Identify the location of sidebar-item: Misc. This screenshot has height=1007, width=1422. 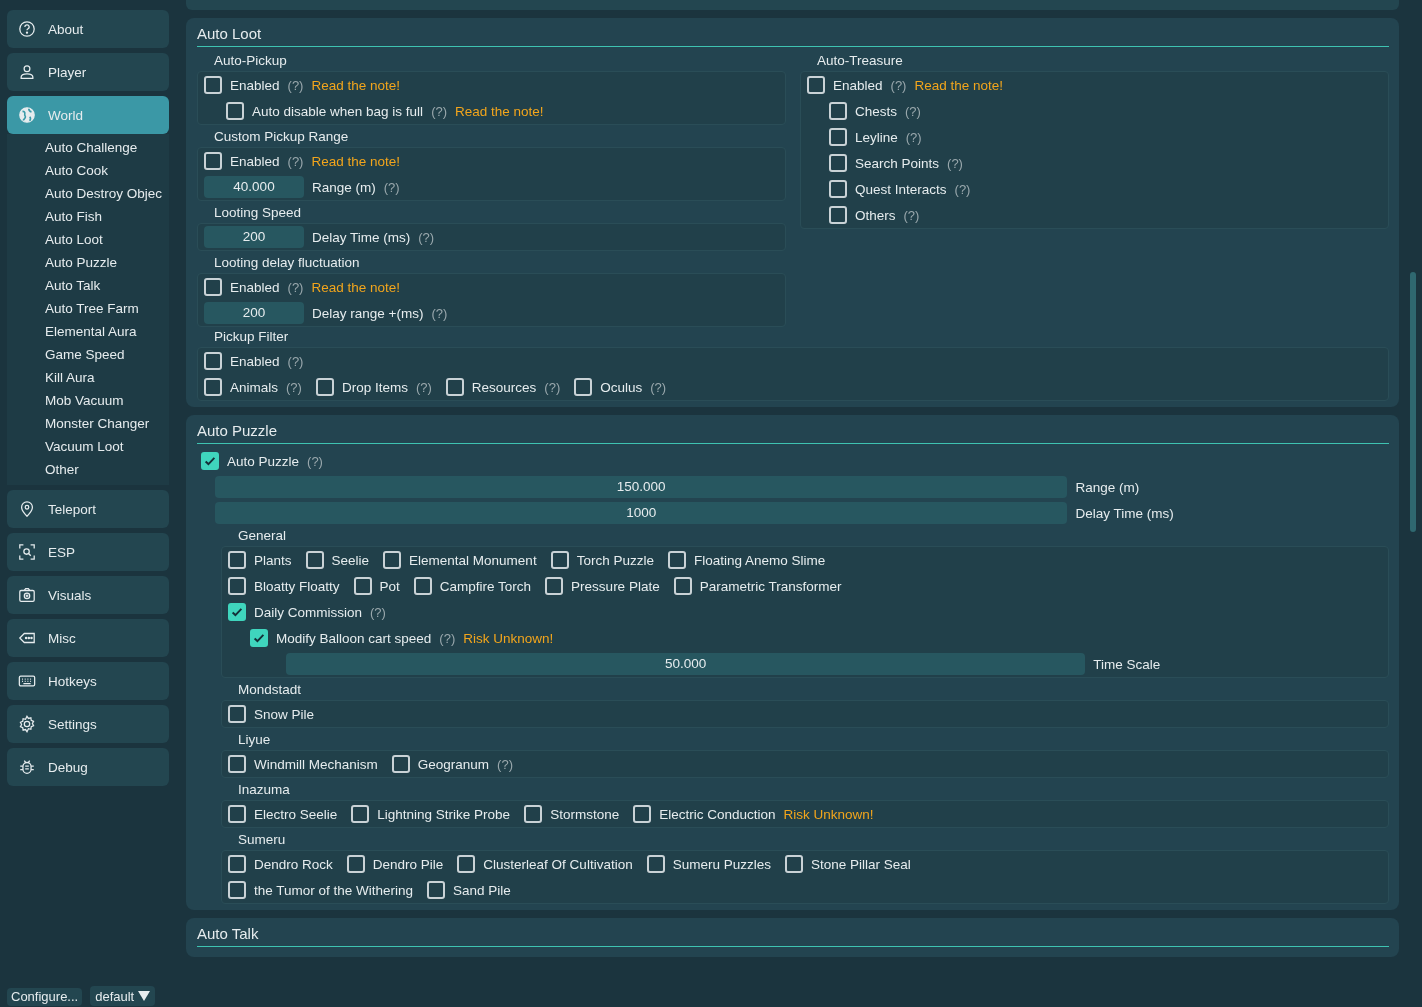
(88, 638).